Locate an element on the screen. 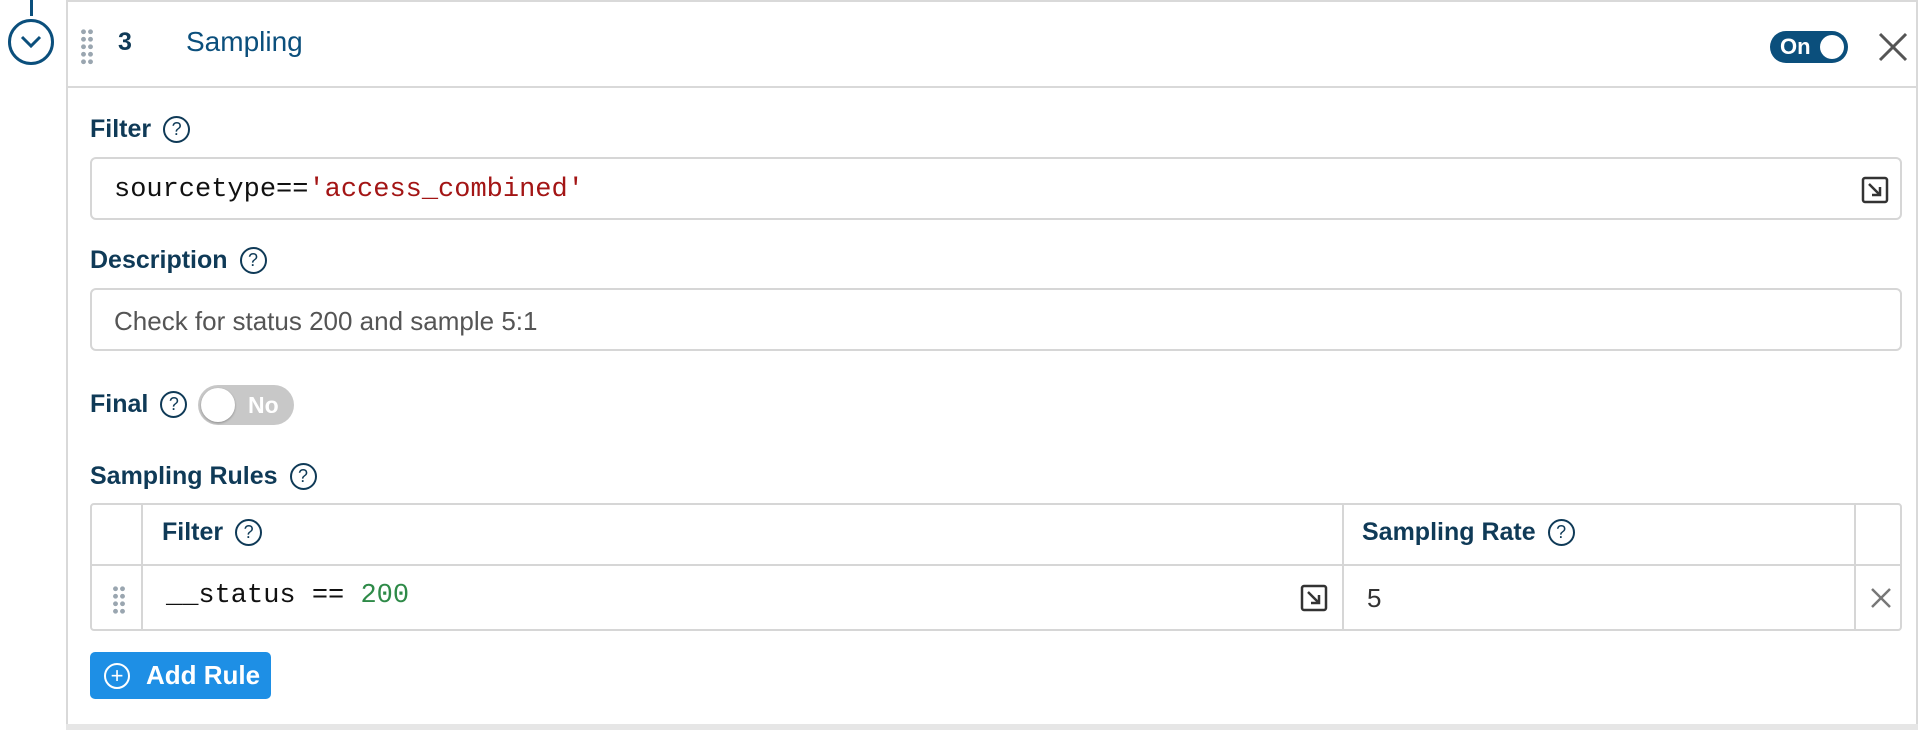  final-label-text: Final is located at coordinates (119, 404).